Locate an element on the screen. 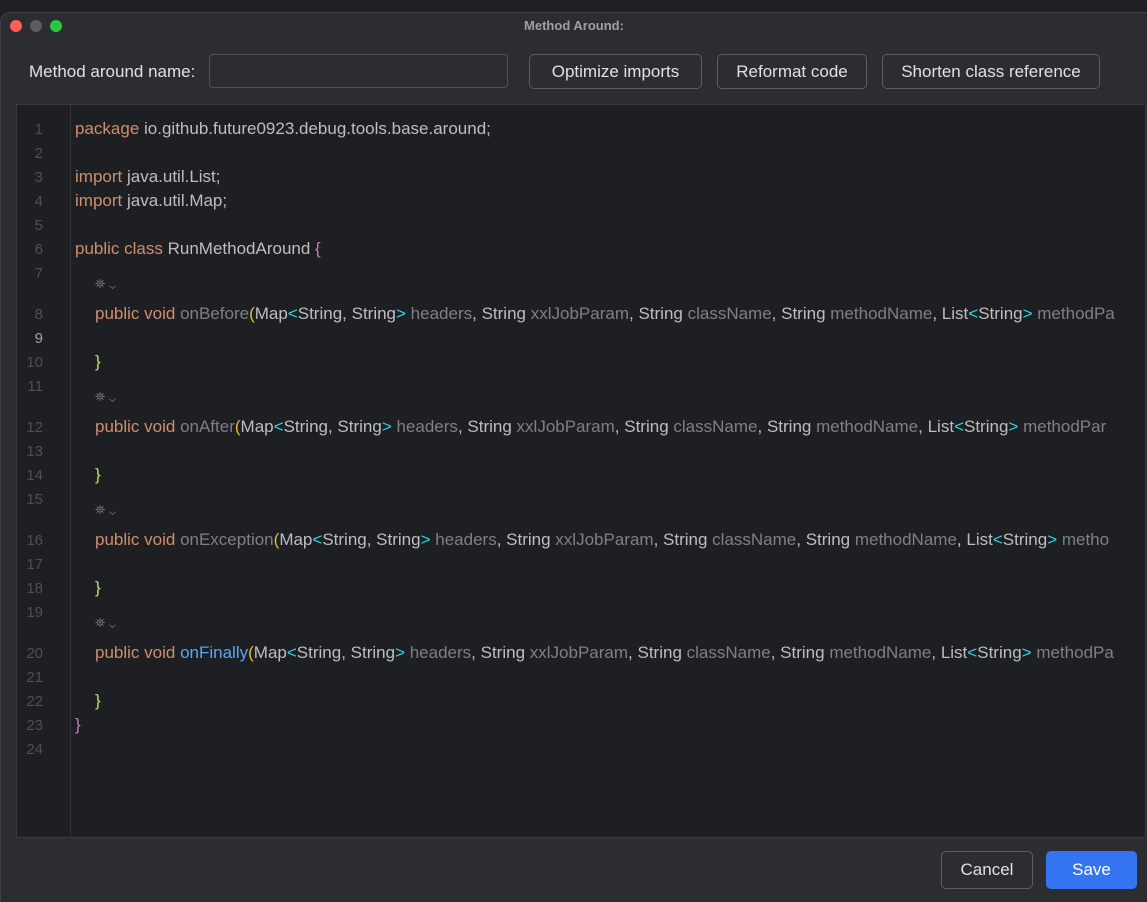 The height and width of the screenshot is (902, 1147). method-name: onAfter is located at coordinates (207, 426).